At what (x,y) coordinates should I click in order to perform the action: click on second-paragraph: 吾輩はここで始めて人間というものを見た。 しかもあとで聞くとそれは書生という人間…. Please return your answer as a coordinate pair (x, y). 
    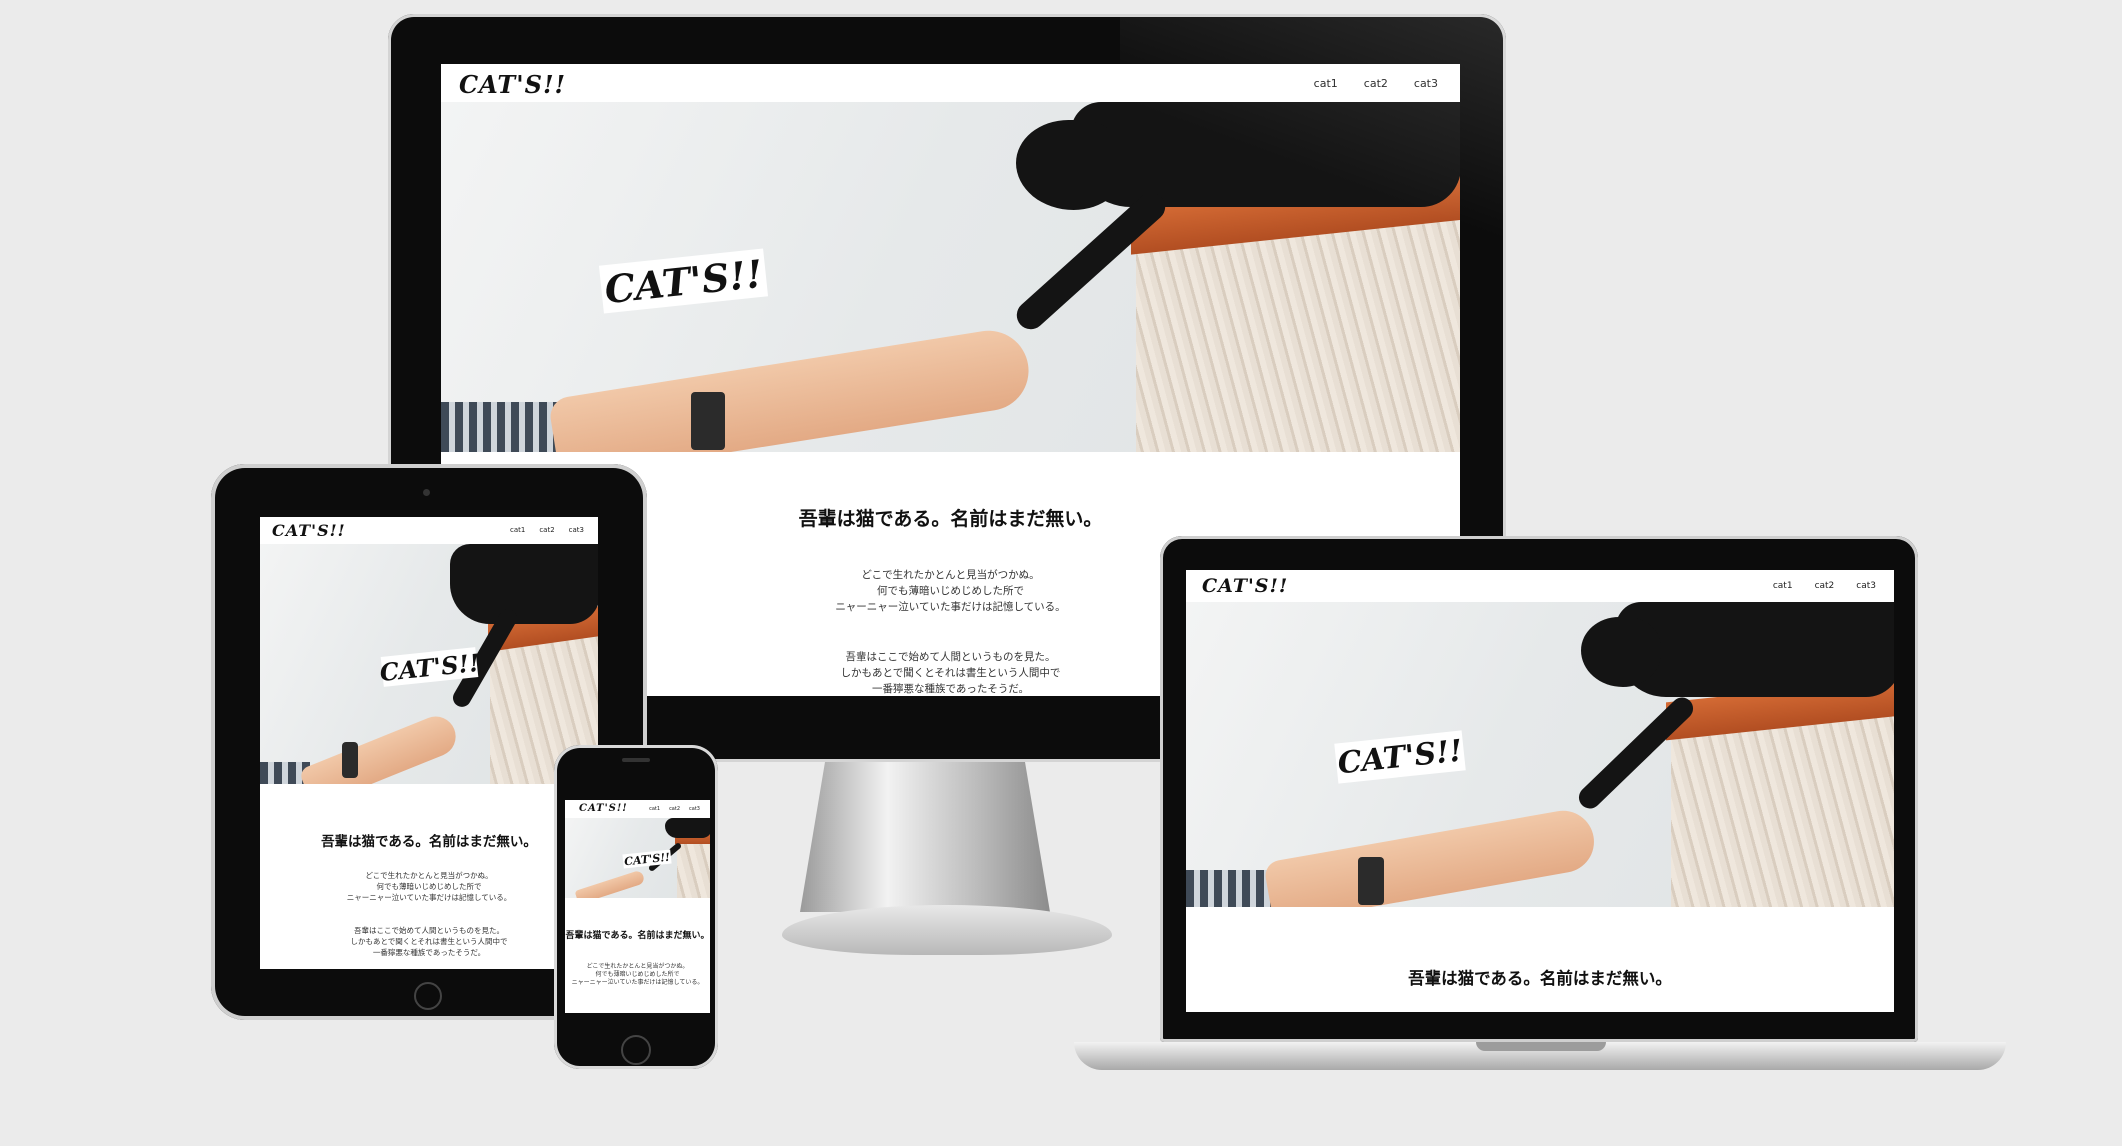
    Looking at the image, I should click on (429, 941).